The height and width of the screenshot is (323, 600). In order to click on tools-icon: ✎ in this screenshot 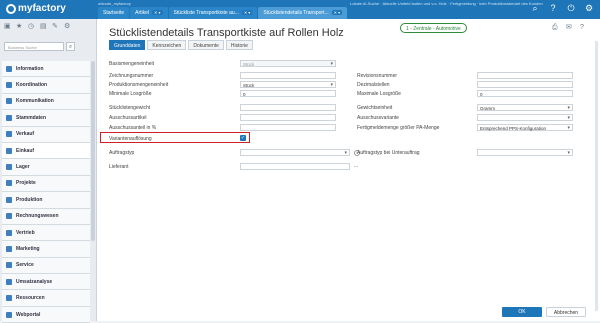, I will do `click(55, 26)`.